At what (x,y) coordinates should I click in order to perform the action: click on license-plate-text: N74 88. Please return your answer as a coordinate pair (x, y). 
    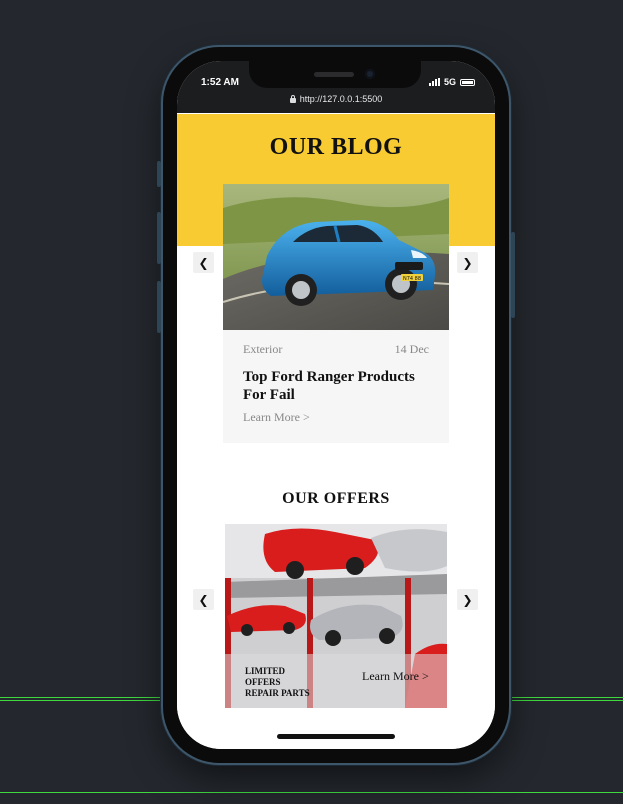
    Looking at the image, I should click on (412, 279).